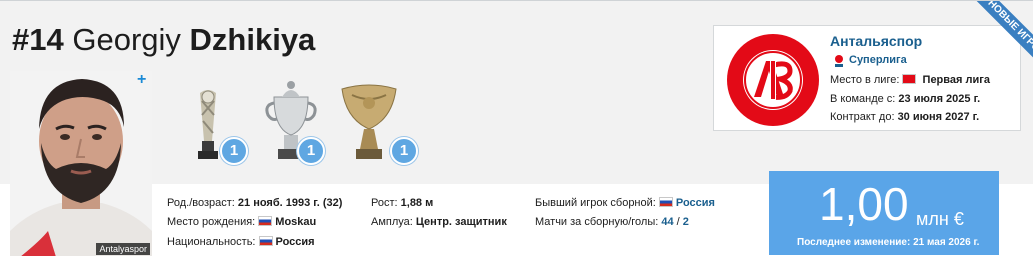 This screenshot has width=1033, height=256. I want to click on joined-label: В команде с:, so click(863, 99).